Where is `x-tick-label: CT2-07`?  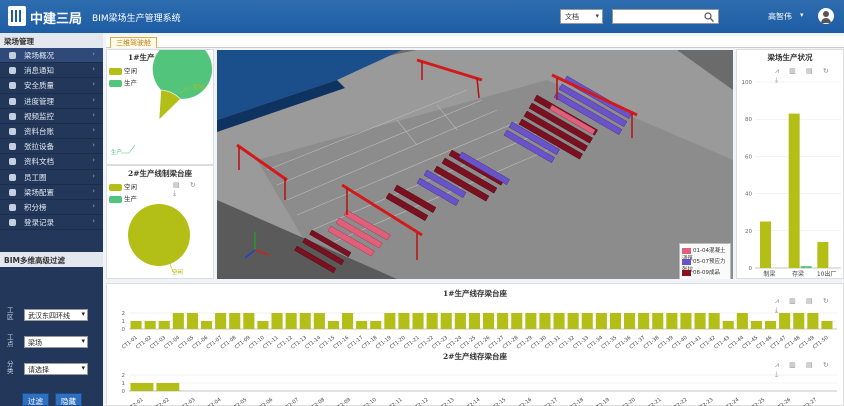 x-tick-label: CT2-07 is located at coordinates (291, 401).